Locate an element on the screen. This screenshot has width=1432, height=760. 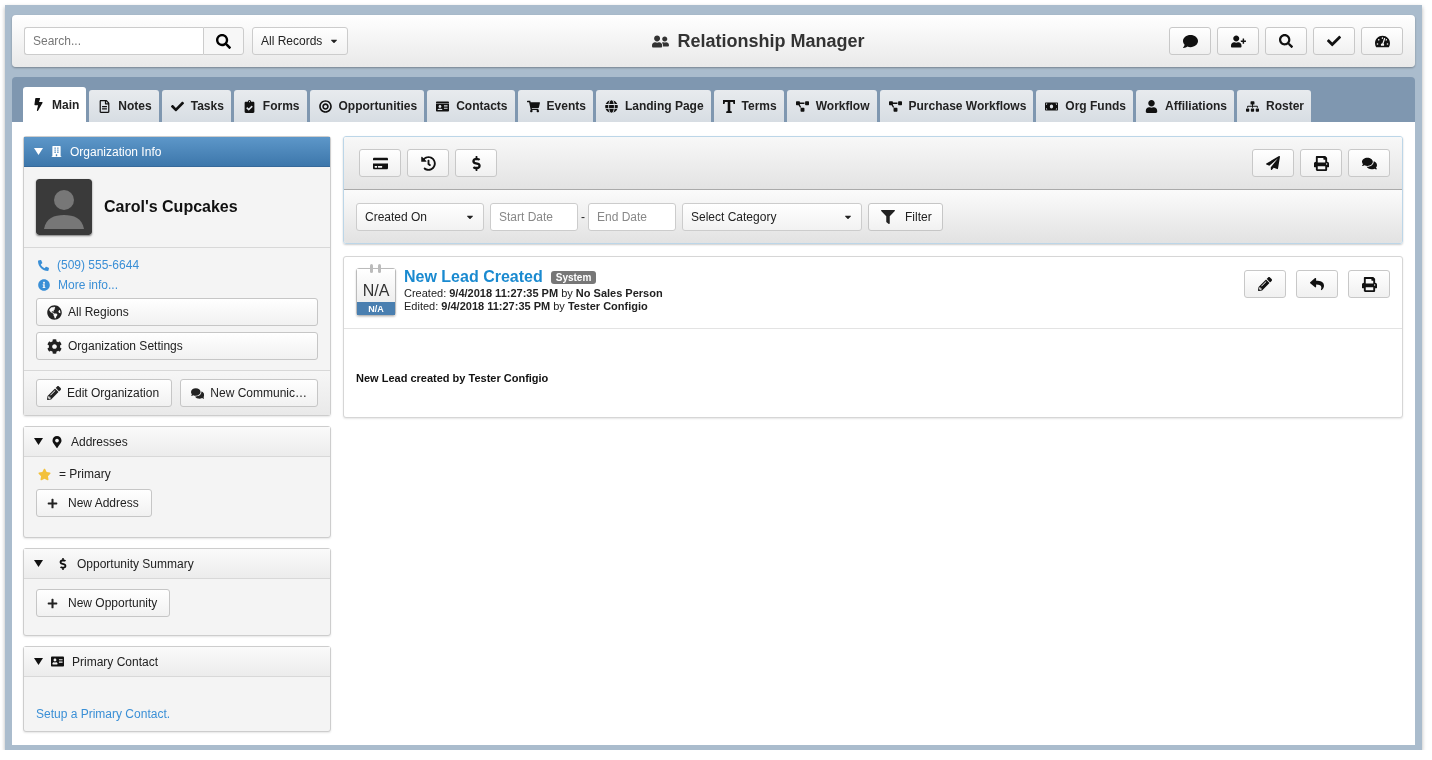
end-date-field: End Date is located at coordinates (632, 216).